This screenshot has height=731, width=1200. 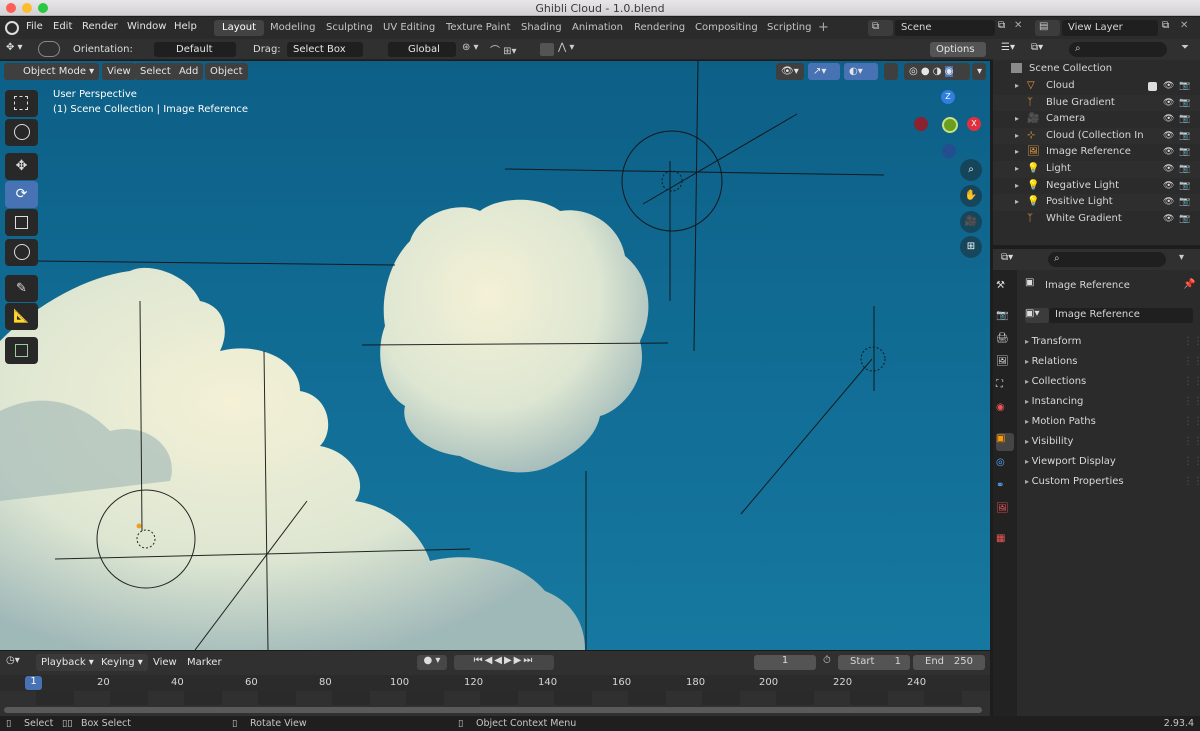 I want to click on tab-rendering: Rendering, so click(x=659, y=28).